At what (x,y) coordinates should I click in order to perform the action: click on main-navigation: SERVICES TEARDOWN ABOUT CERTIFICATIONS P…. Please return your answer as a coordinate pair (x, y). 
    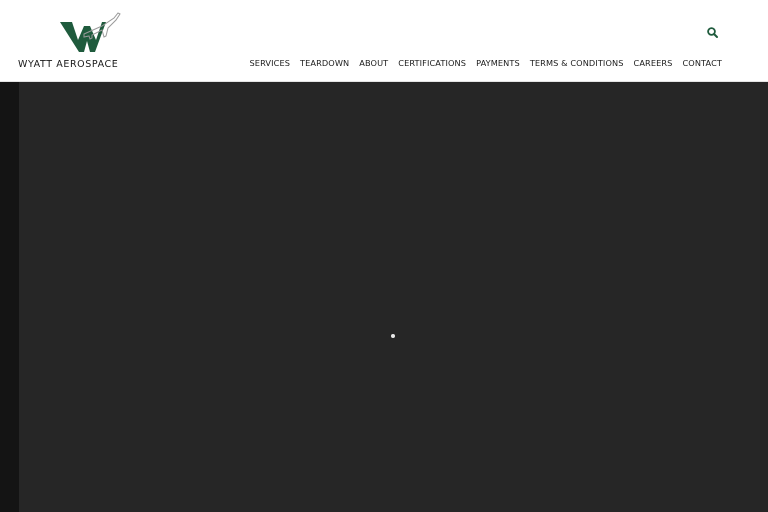
    Looking at the image, I should click on (484, 63).